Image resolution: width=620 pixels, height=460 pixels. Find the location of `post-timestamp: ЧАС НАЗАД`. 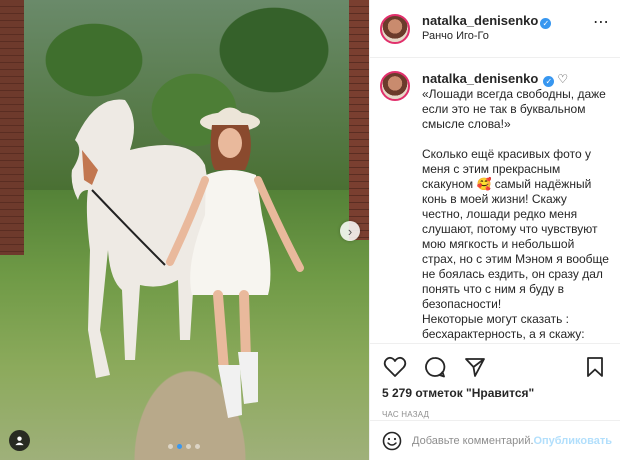

post-timestamp: ЧАС НАЗАД is located at coordinates (495, 414).